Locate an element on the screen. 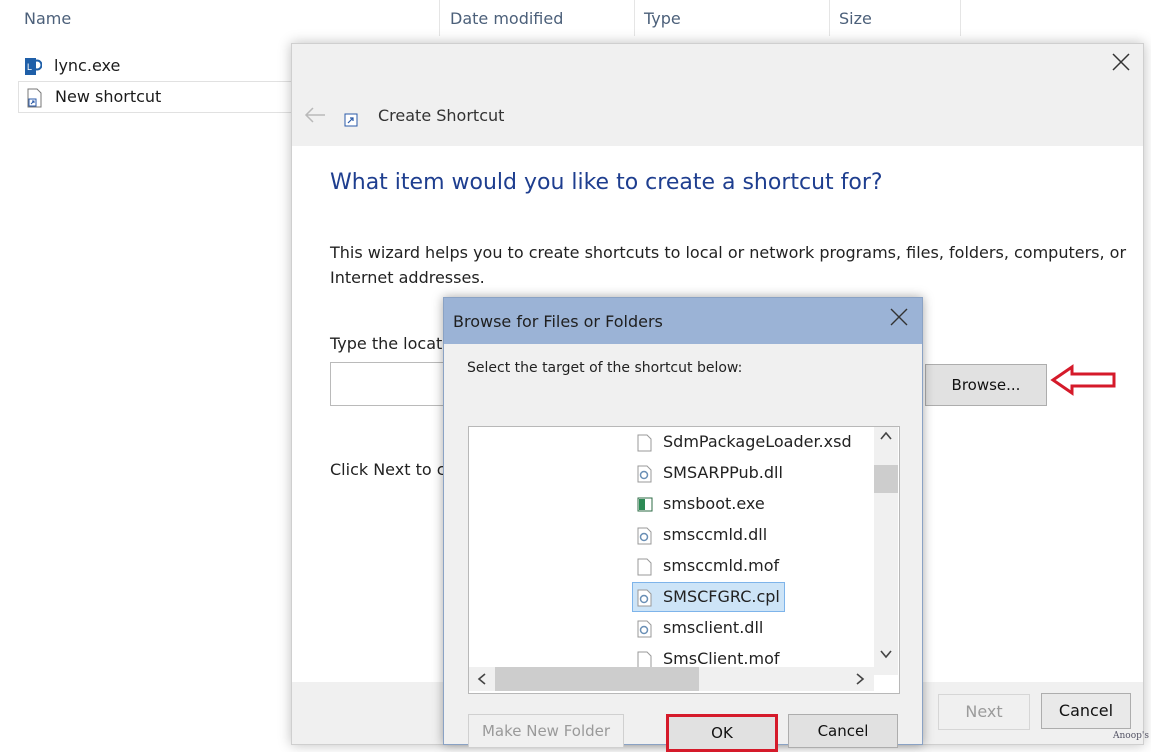  location-label: Type the locati is located at coordinates (388, 343).